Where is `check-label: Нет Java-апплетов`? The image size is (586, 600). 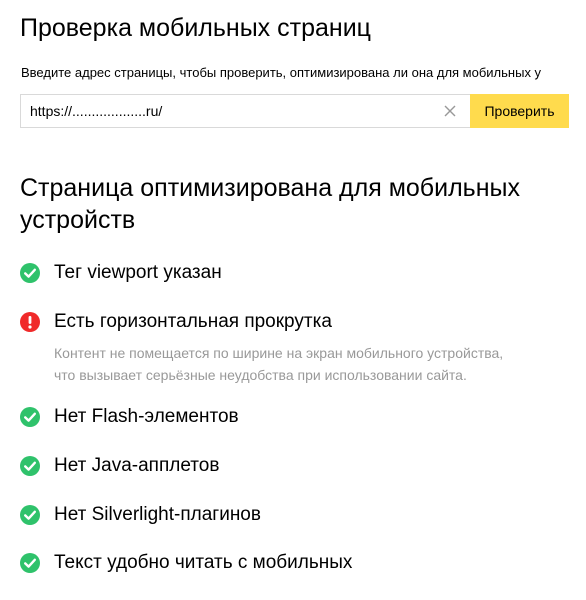
check-label: Нет Java-апплетов is located at coordinates (137, 465).